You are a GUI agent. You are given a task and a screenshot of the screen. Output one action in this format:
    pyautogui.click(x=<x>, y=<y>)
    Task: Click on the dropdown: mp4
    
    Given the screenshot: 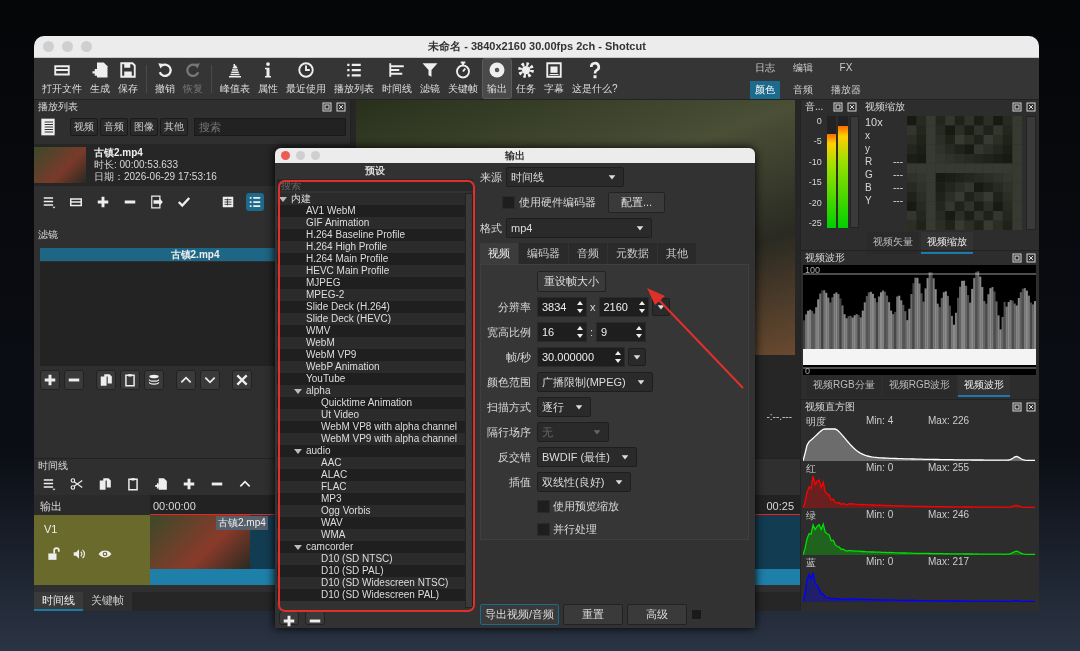 What is the action you would take?
    pyautogui.click(x=579, y=228)
    